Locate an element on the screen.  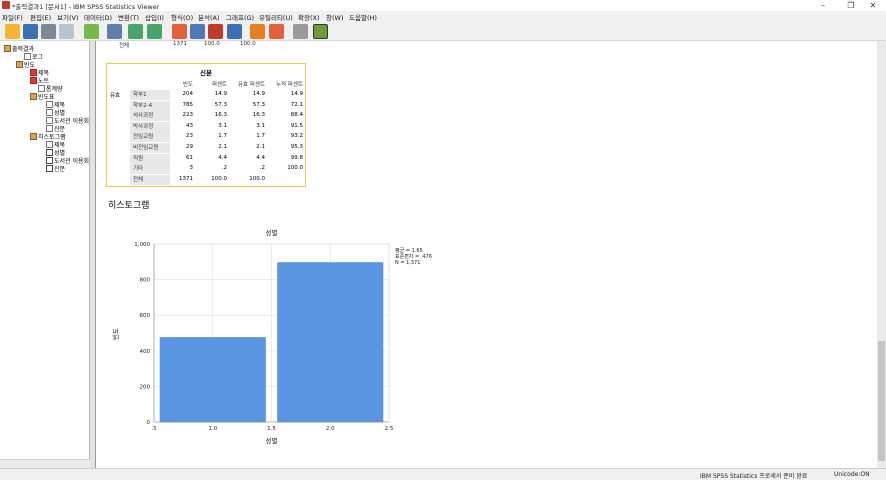
tree-h-status: 신분 is located at coordinates (55, 168).